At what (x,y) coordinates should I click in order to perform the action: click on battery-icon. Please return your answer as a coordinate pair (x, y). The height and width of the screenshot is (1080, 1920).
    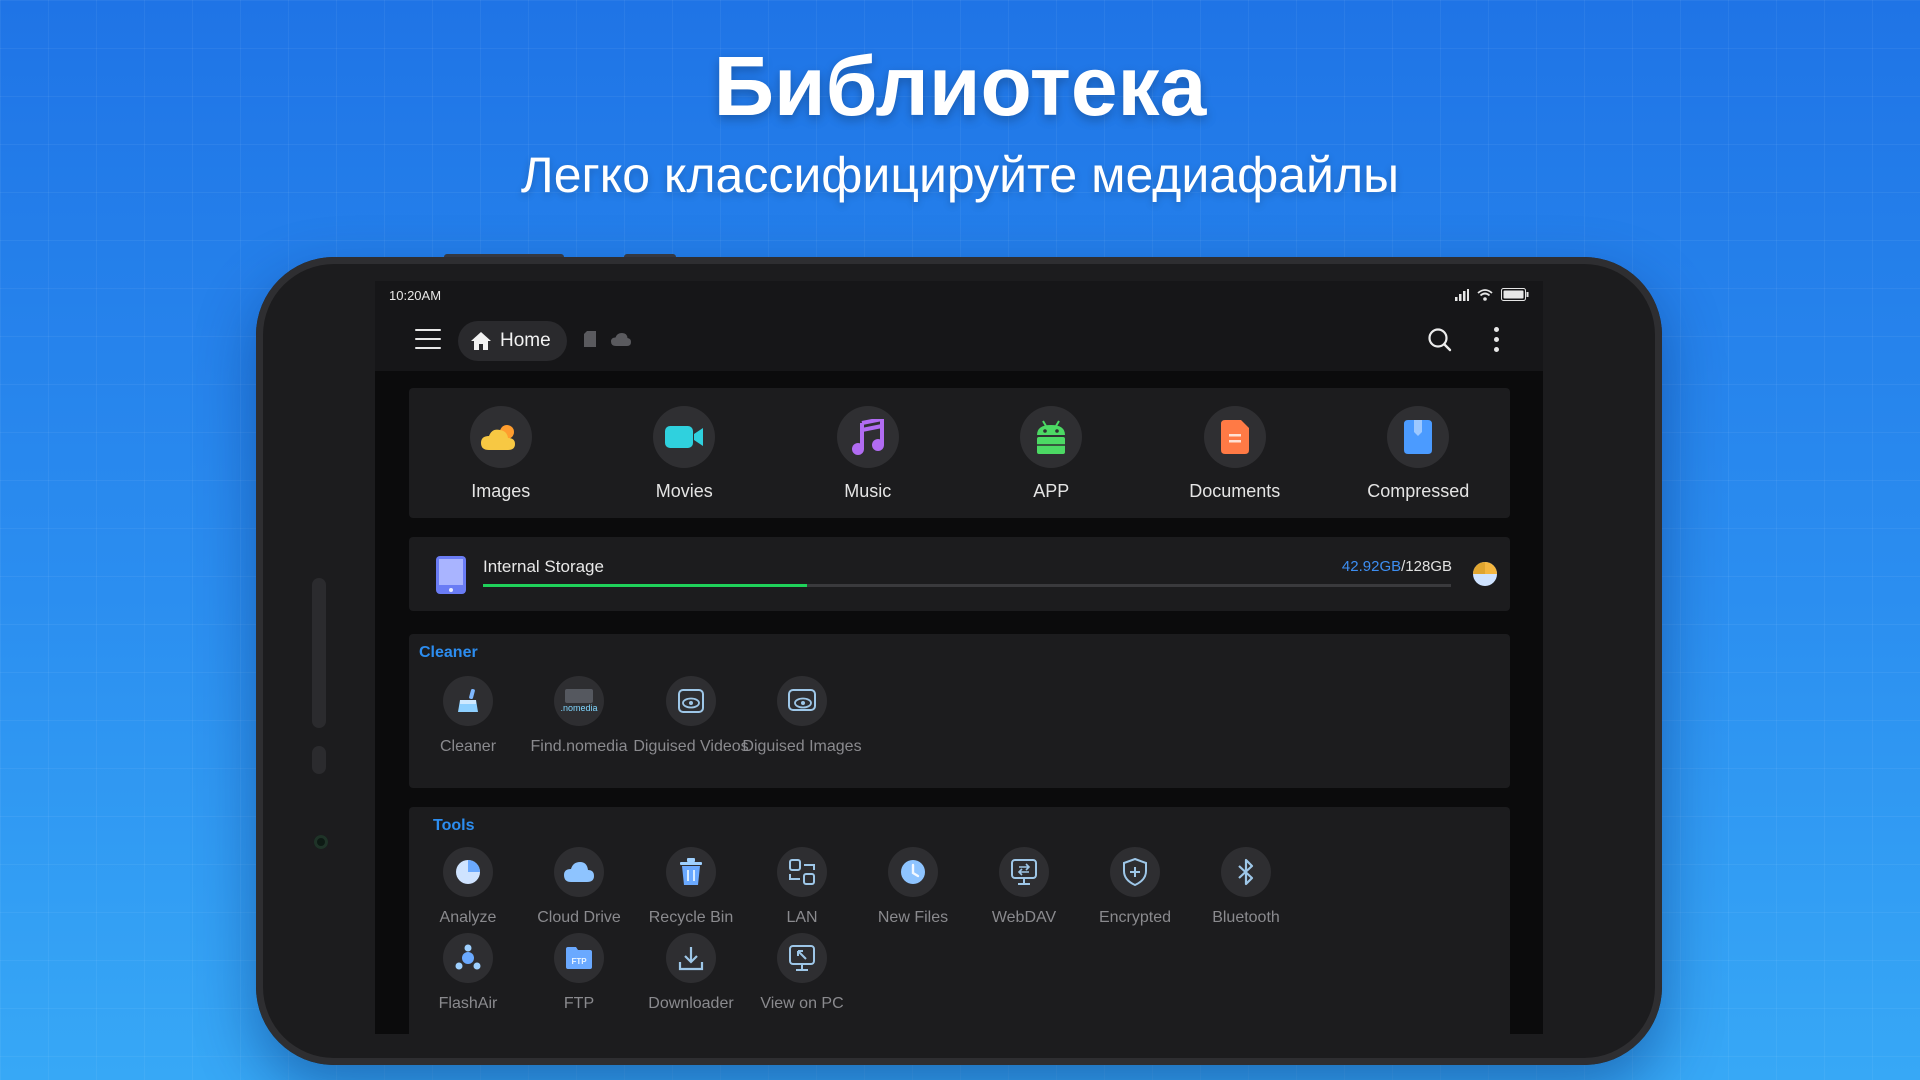
    Looking at the image, I should click on (1515, 294).